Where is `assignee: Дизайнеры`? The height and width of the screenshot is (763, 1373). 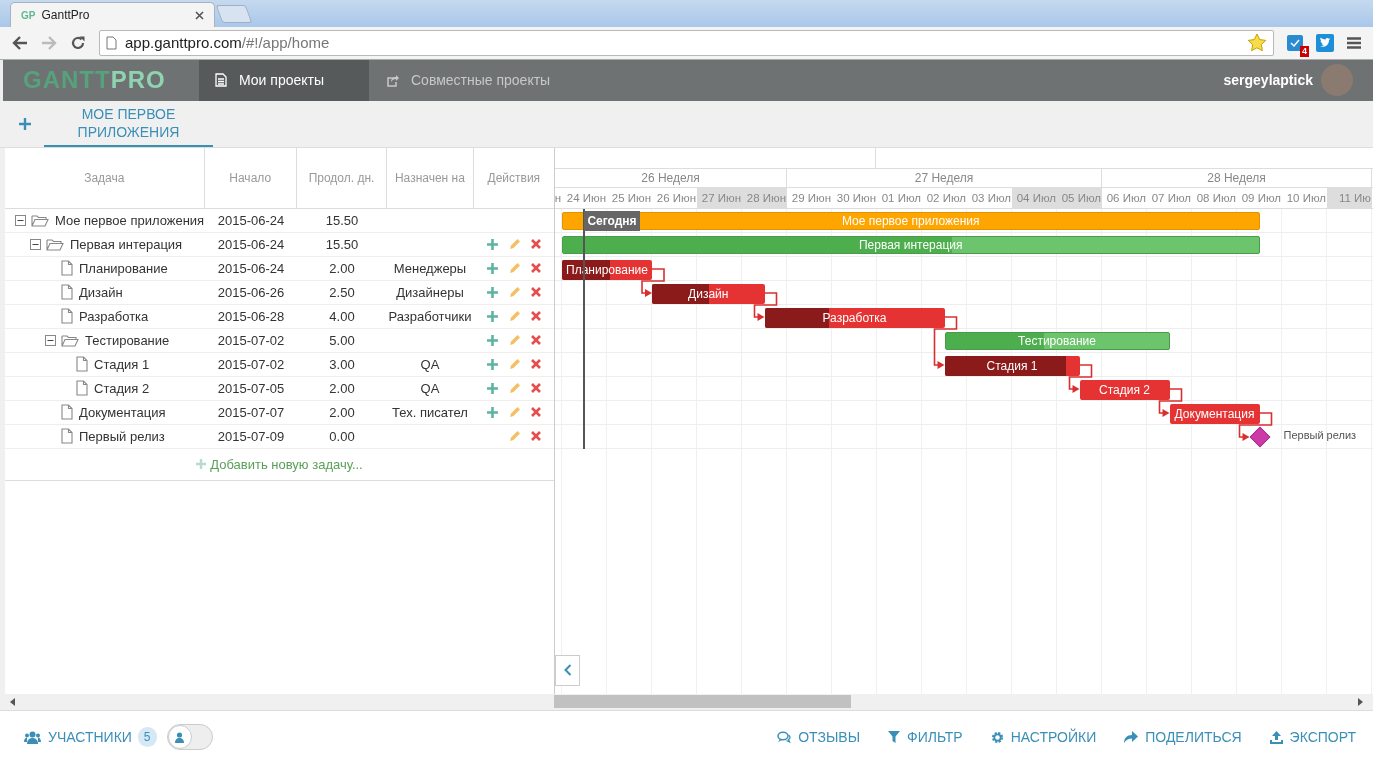
assignee: Дизайнеры is located at coordinates (430, 292).